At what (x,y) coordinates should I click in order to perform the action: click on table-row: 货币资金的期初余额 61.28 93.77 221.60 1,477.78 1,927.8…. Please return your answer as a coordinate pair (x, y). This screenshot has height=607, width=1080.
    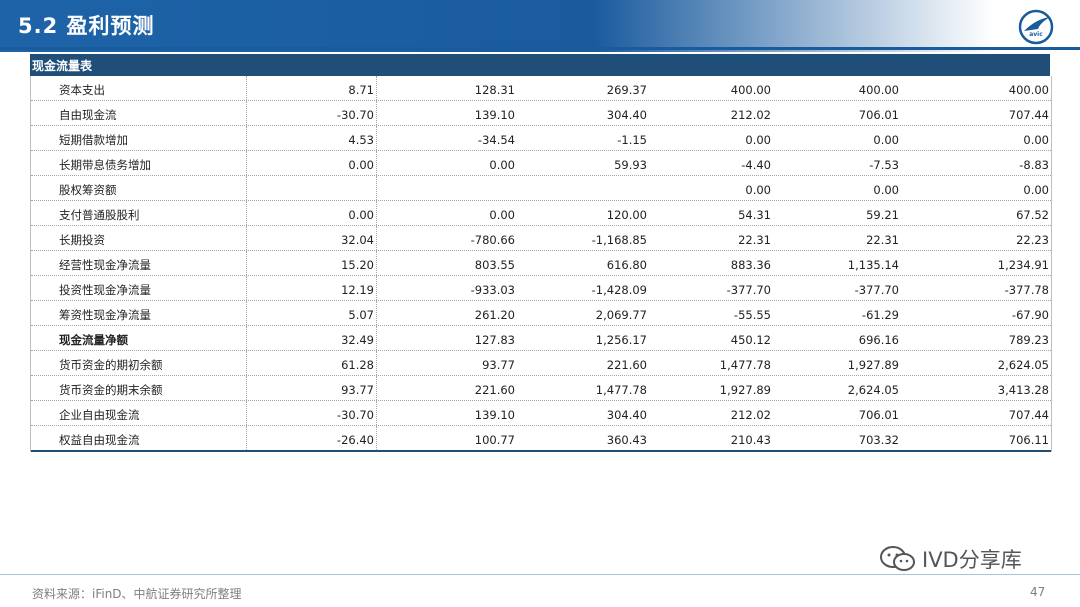
    Looking at the image, I should click on (541, 363).